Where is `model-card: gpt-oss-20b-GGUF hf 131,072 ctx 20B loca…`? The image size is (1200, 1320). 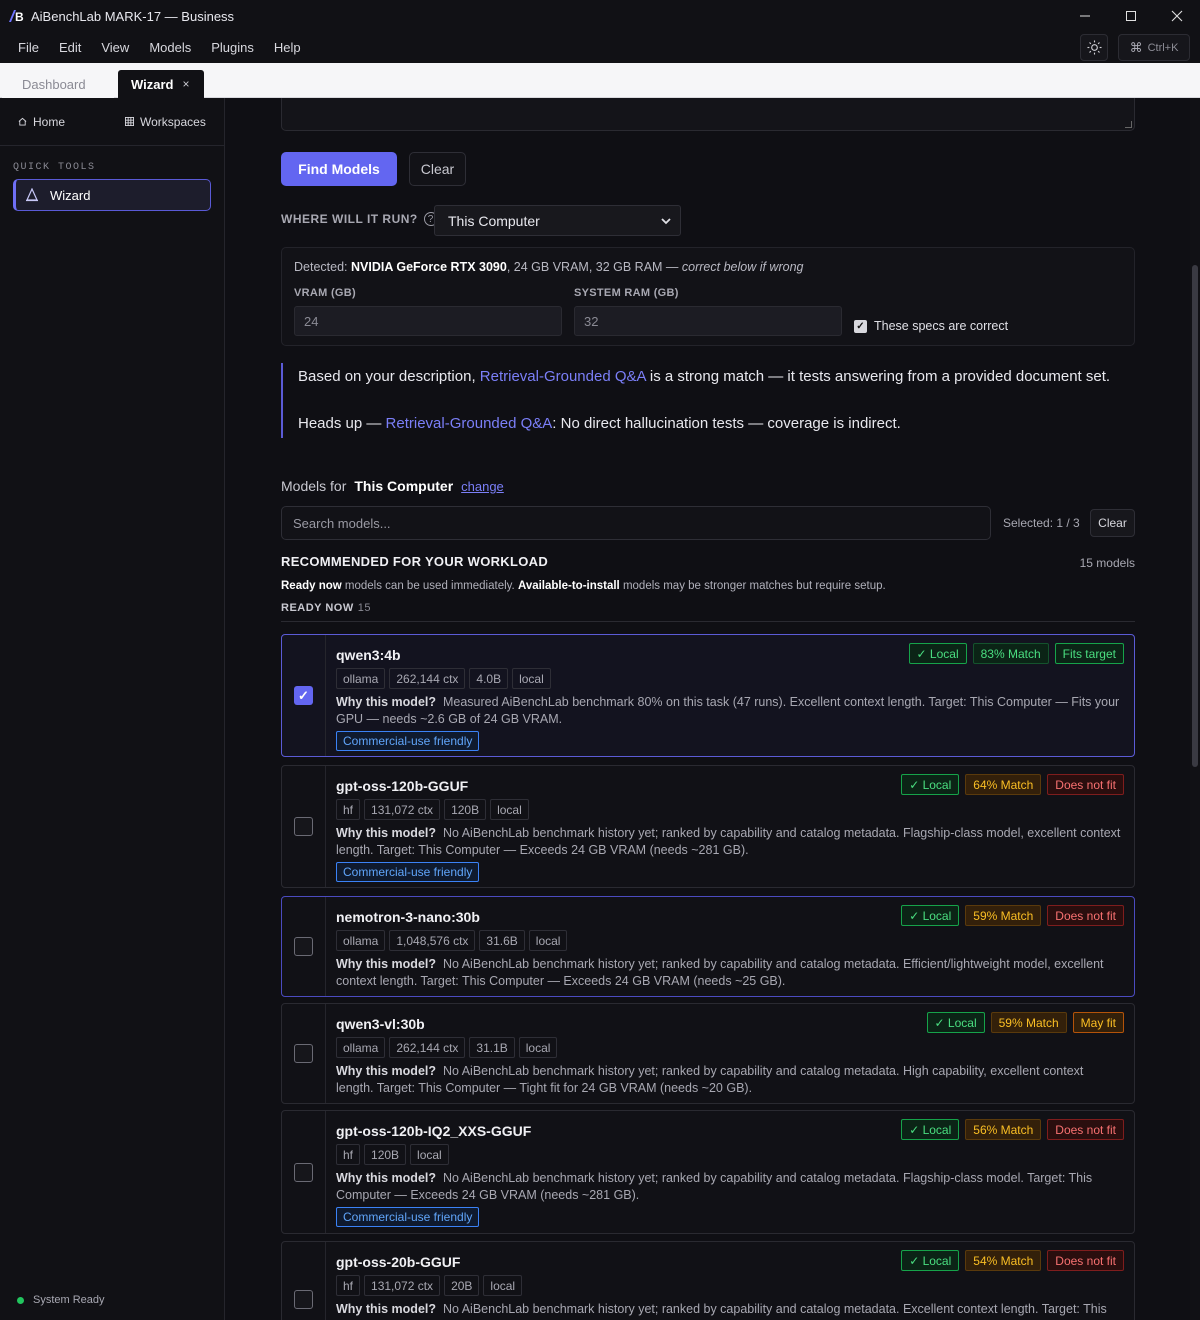 model-card: gpt-oss-20b-GGUF hf 131,072 ctx 20B loca… is located at coordinates (708, 1280).